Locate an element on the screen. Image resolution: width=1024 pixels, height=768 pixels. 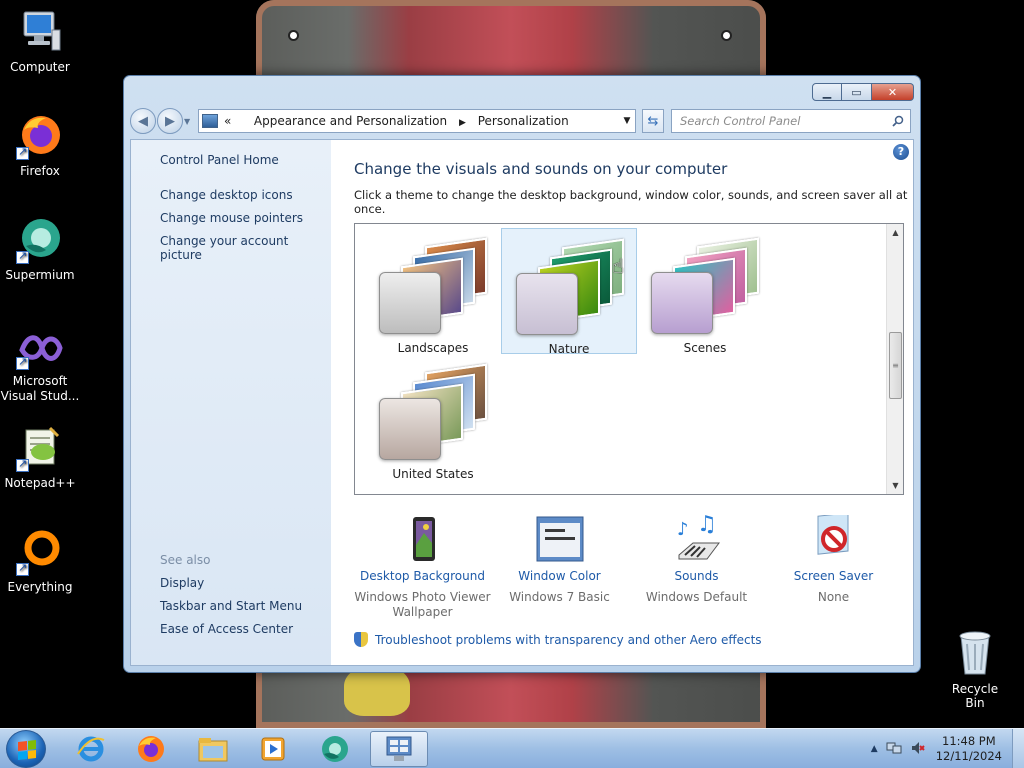
theme-list-scrollbar: ▲ ≡ ▼ is located at coordinates (894, 359).